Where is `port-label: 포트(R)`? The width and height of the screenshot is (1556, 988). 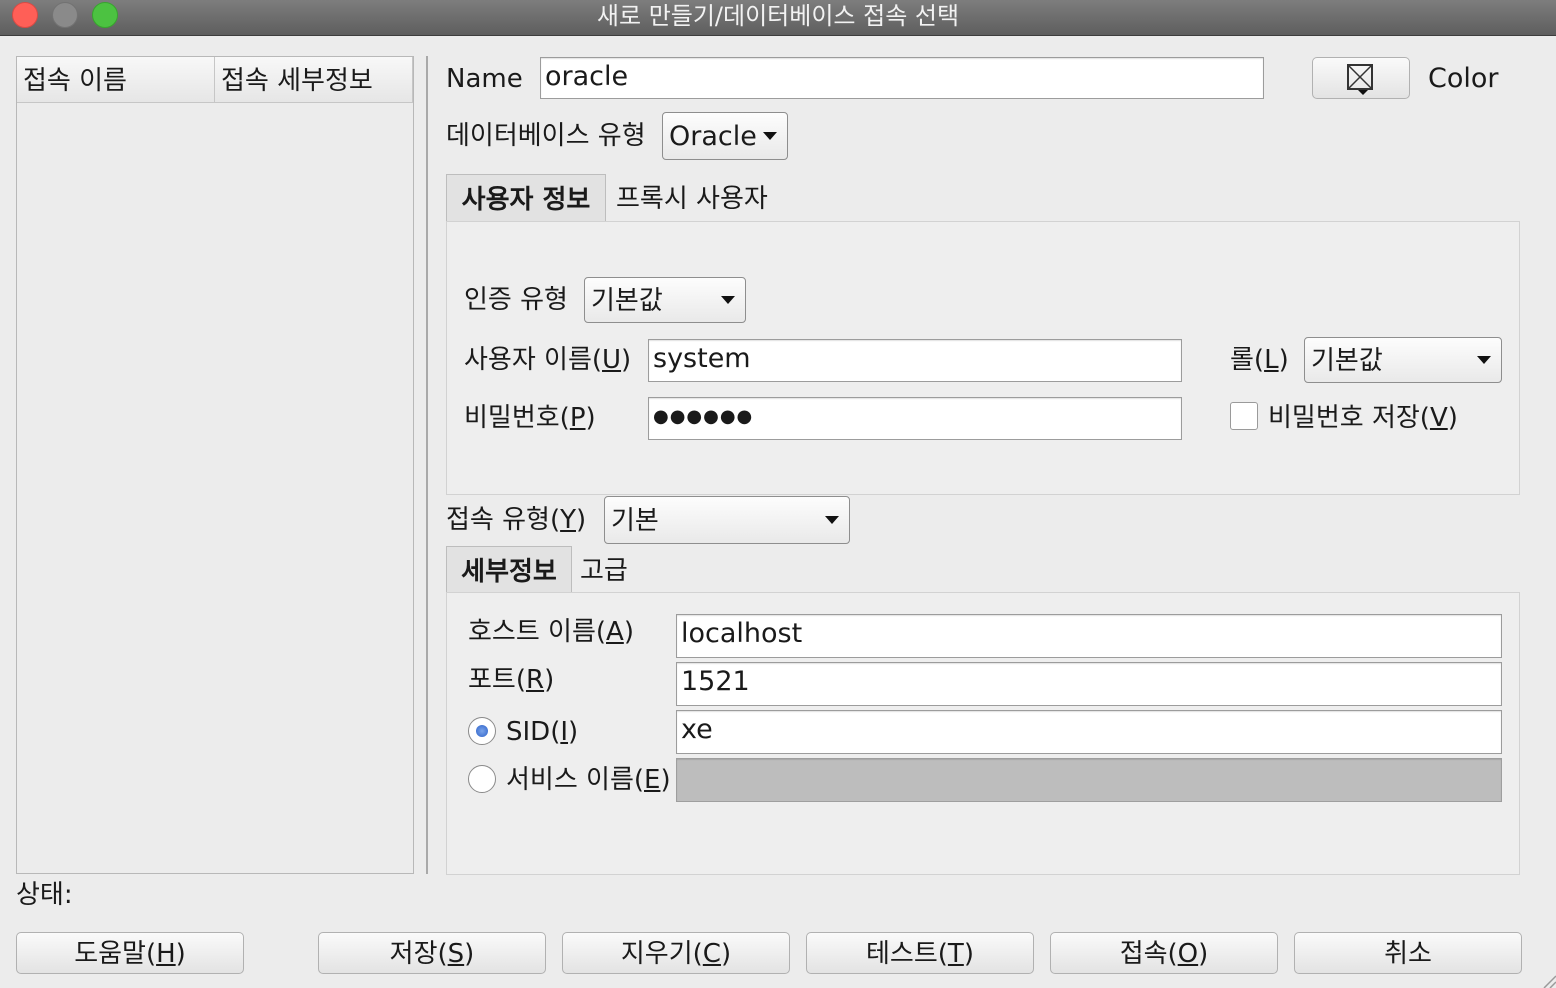
port-label: 포트(R) is located at coordinates (511, 680).